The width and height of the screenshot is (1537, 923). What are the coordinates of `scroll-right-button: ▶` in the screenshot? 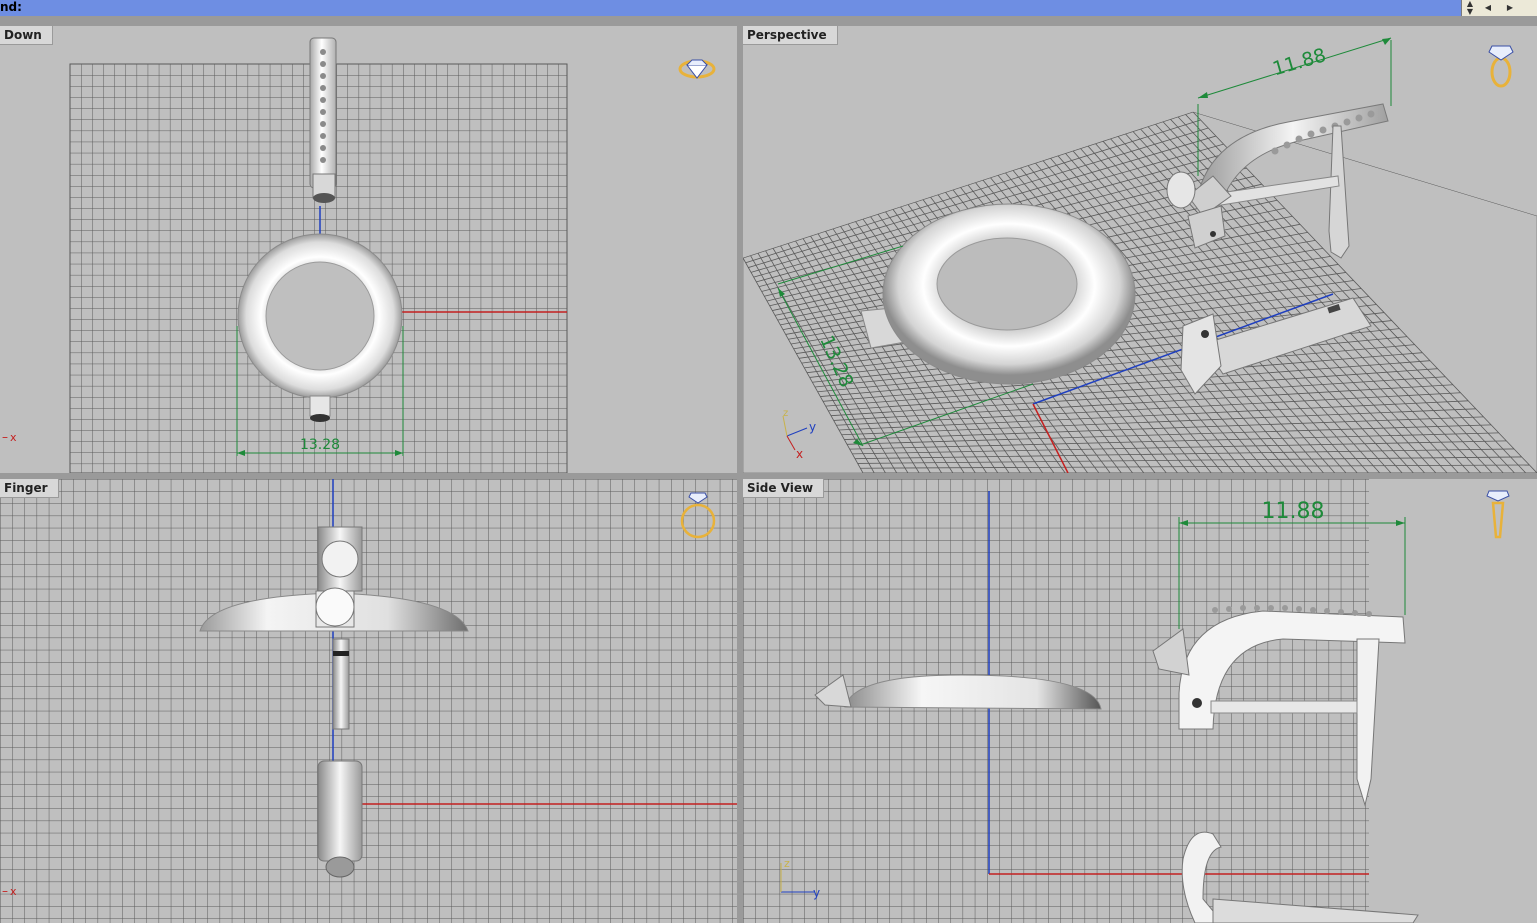 It's located at (1510, 8).